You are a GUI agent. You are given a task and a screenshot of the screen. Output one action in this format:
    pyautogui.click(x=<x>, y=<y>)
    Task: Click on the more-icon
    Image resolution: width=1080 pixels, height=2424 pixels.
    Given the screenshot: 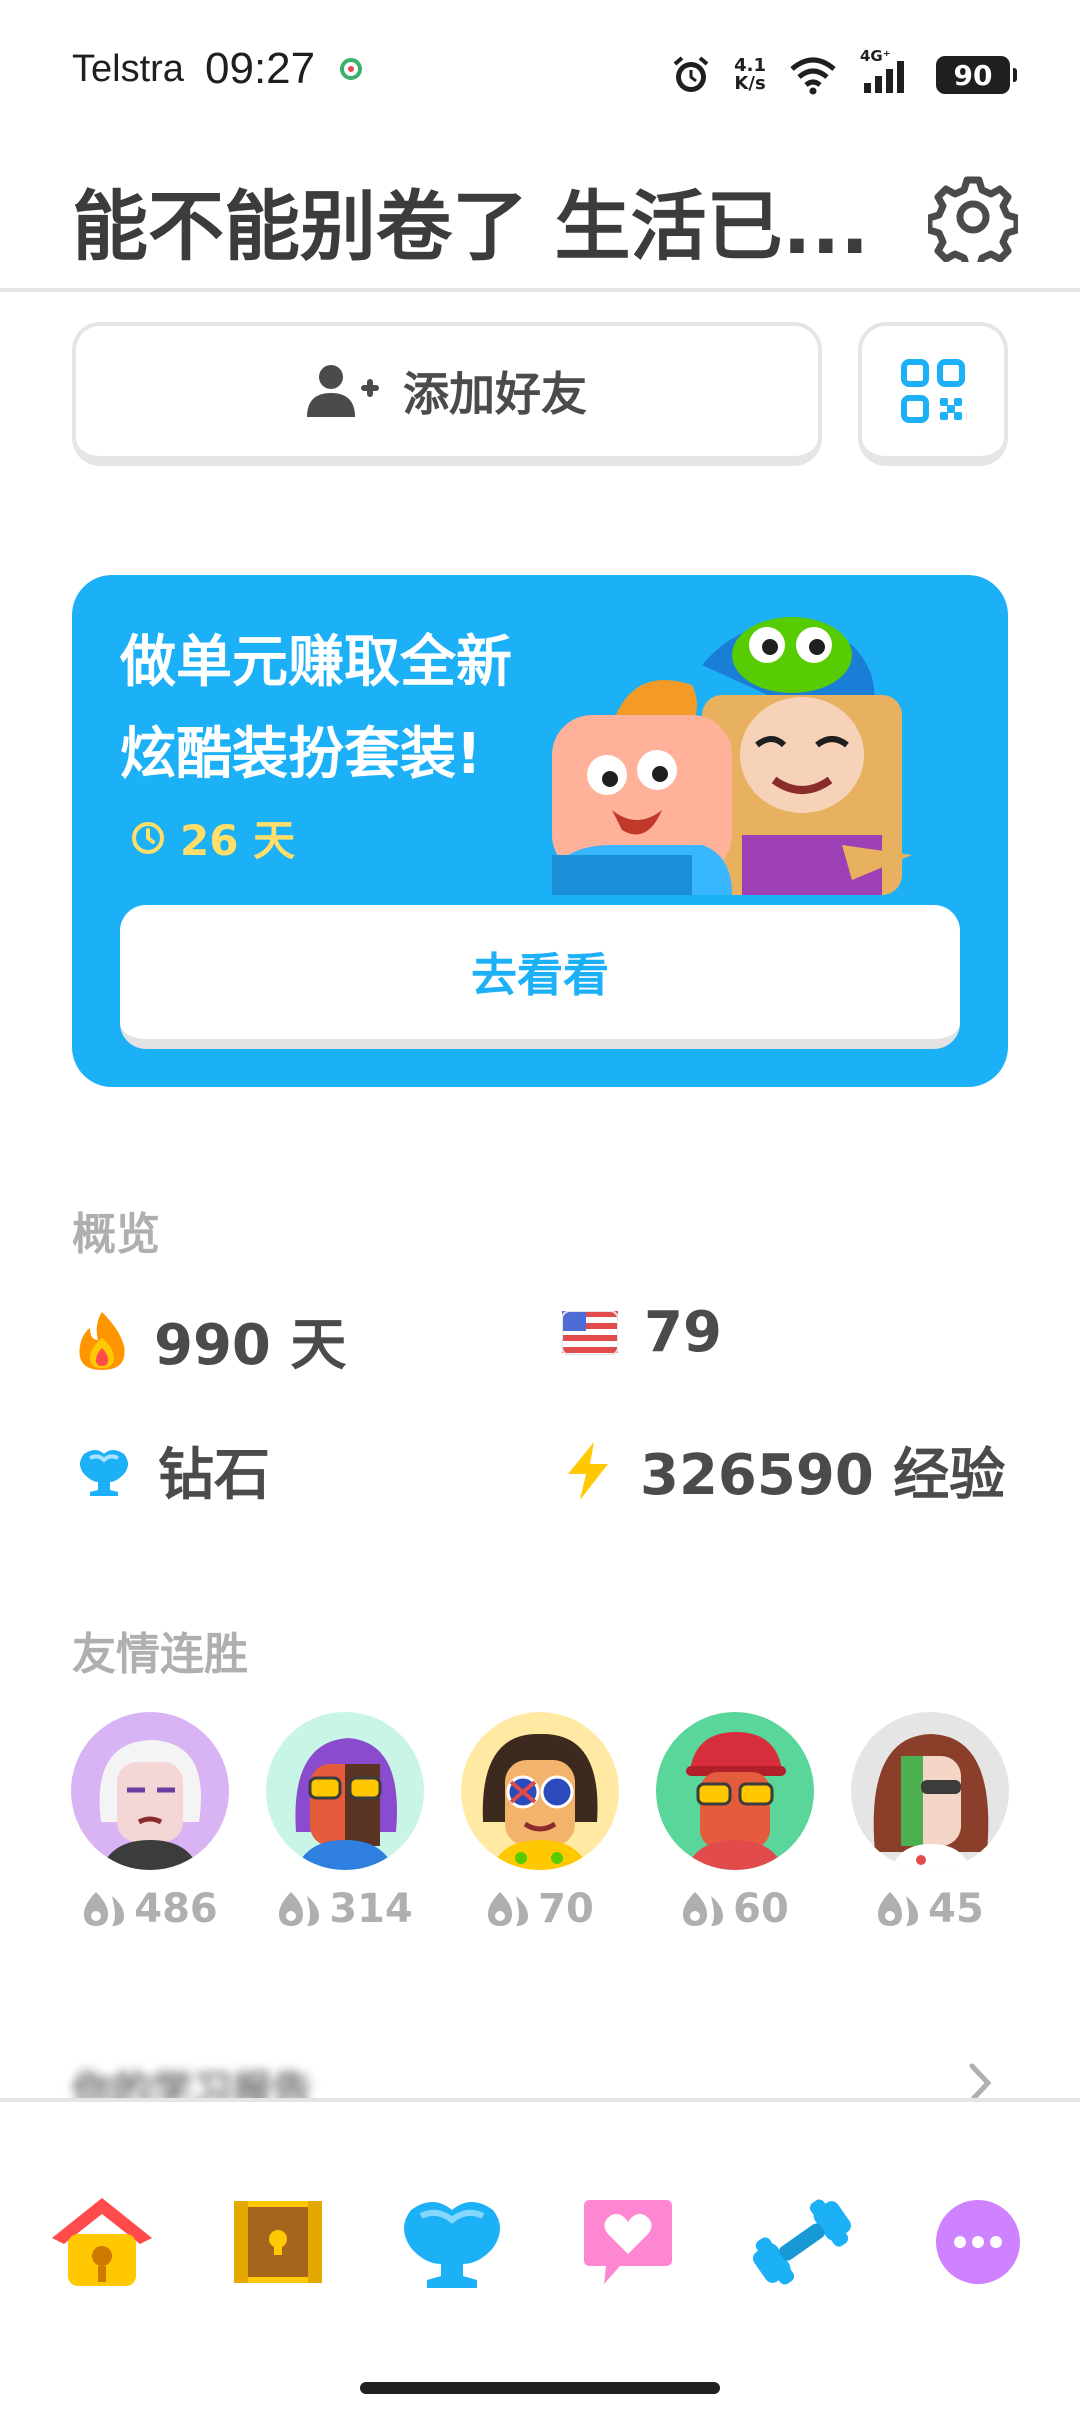 What is the action you would take?
    pyautogui.click(x=978, y=2242)
    